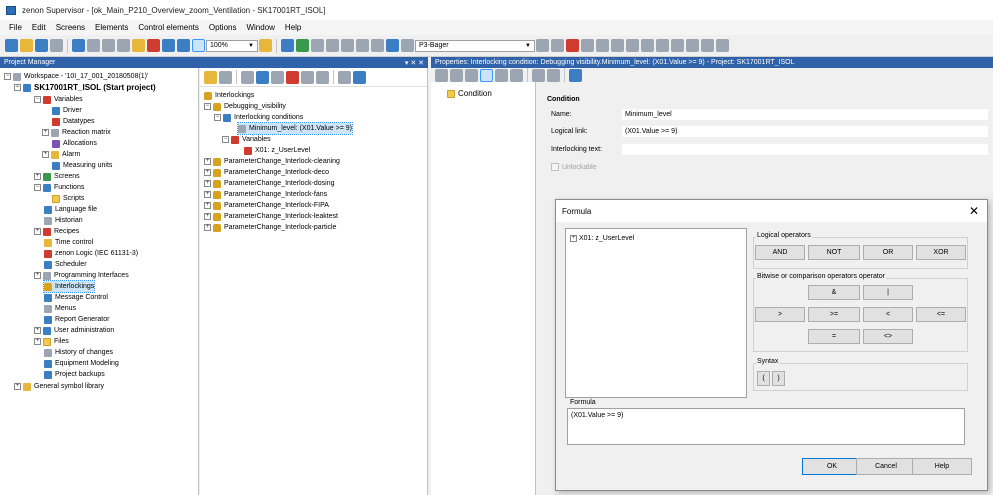 This screenshot has height=495, width=993. I want to click on close-icon: ✕, so click(974, 211).